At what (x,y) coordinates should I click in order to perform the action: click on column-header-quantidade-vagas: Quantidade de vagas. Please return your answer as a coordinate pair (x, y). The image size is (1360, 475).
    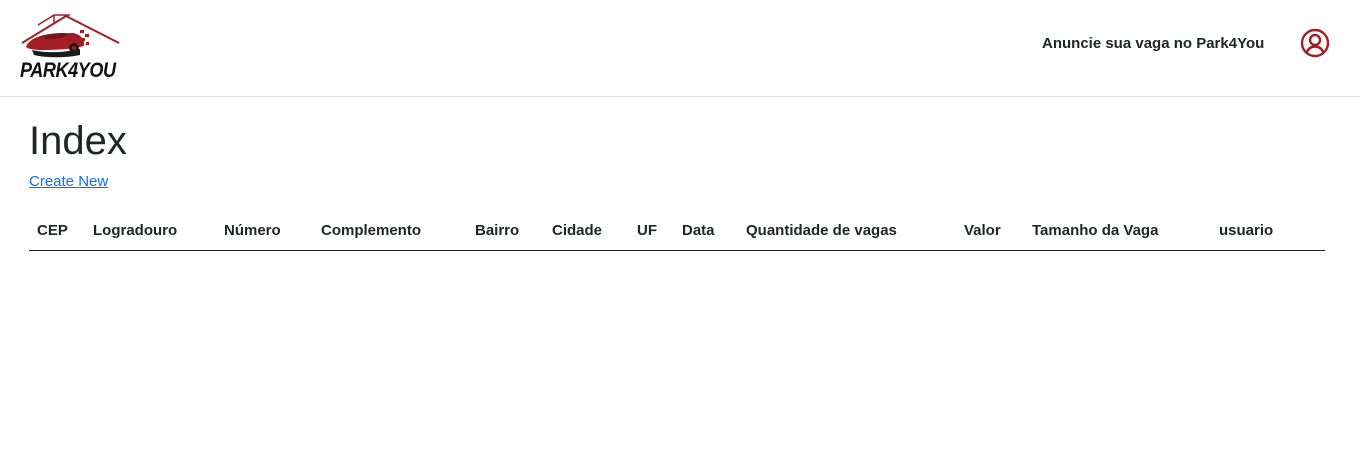
    Looking at the image, I should click on (847, 231).